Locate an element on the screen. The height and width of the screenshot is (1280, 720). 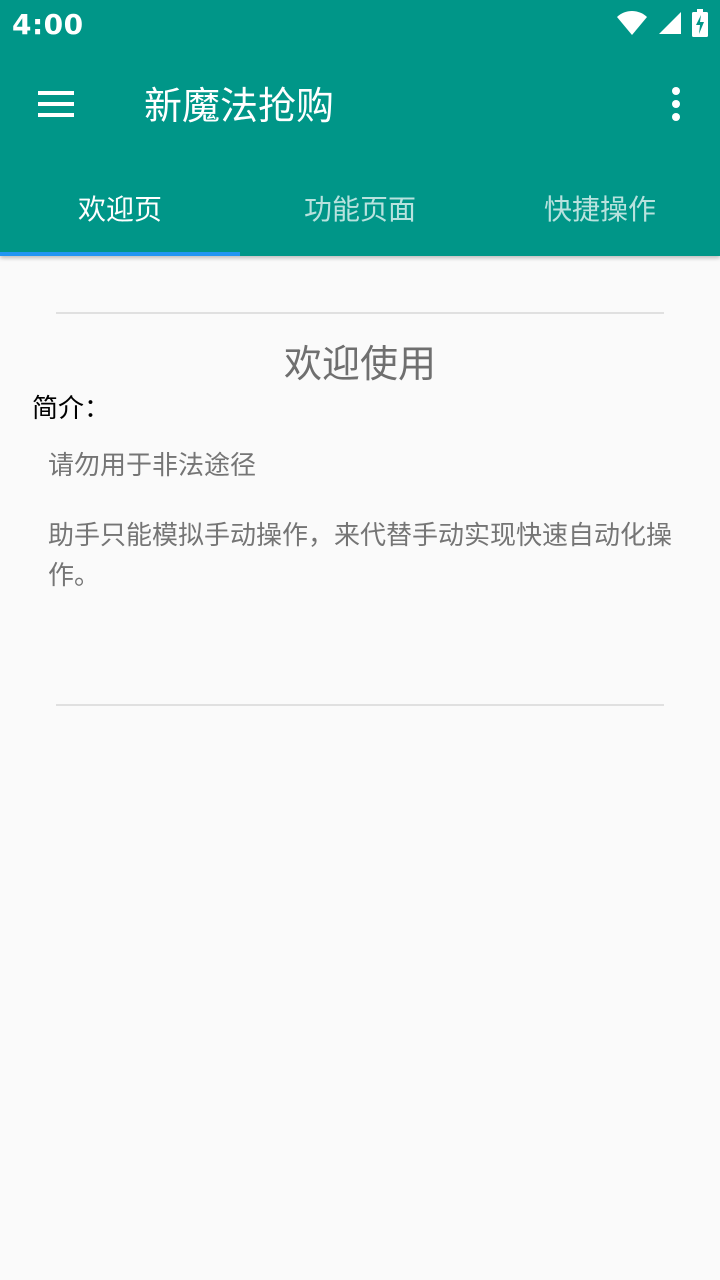
tab-label: 功能页面 is located at coordinates (359, 209).